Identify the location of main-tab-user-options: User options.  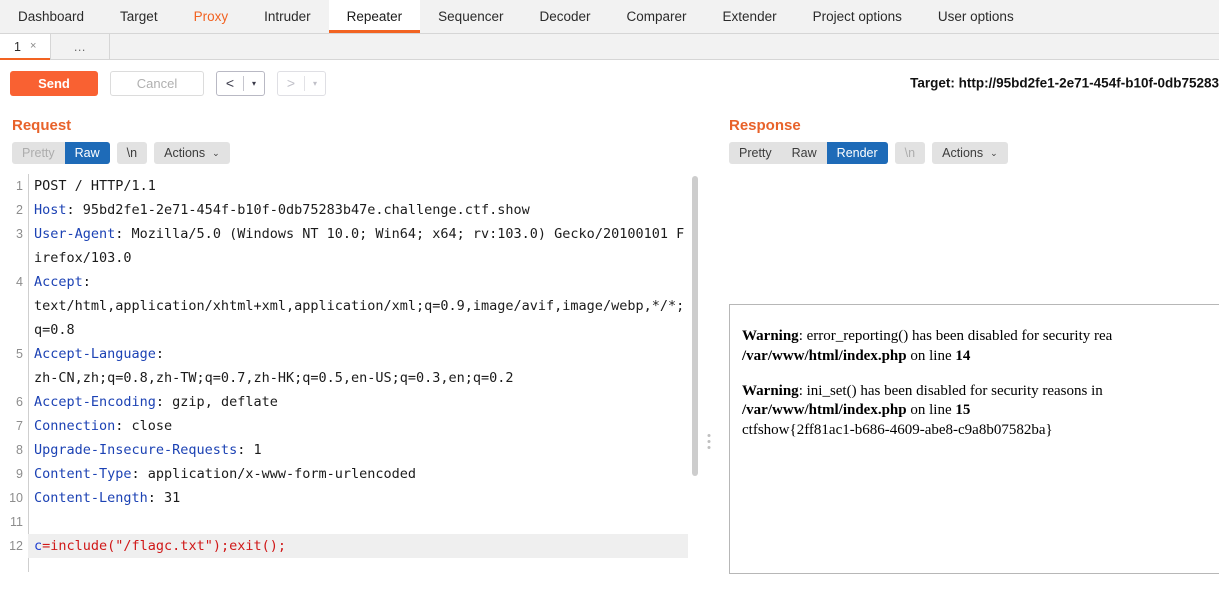
(976, 16).